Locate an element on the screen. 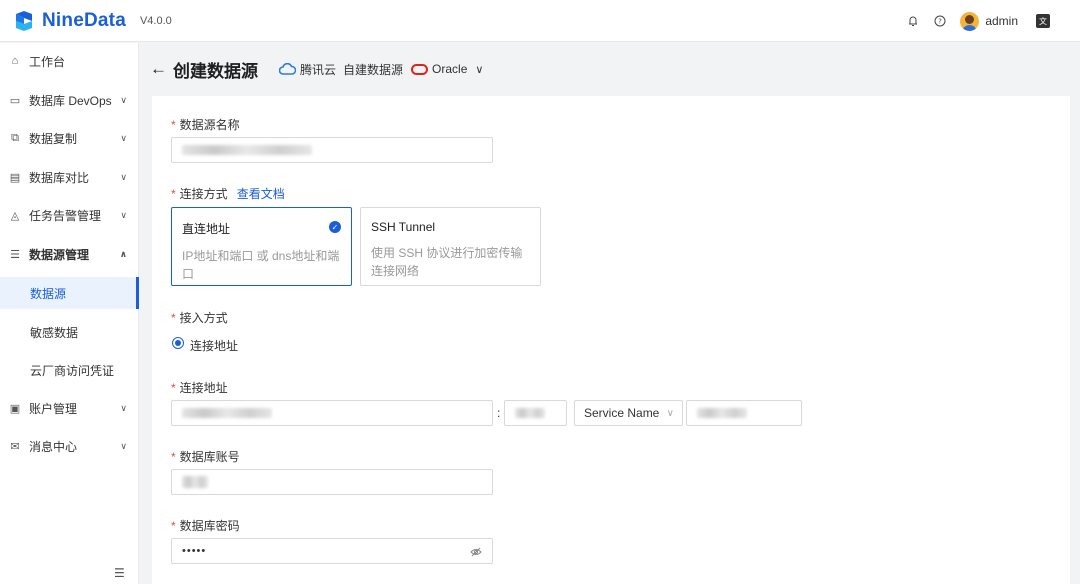 This screenshot has height=584, width=1080. password-value: ••••• is located at coordinates (194, 551).